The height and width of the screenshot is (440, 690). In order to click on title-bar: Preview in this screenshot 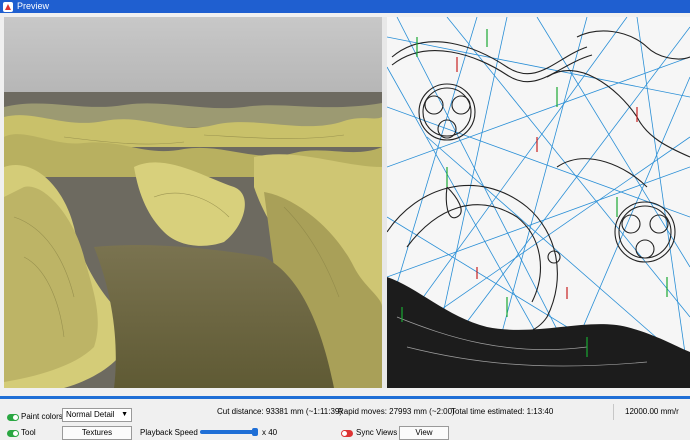, I will do `click(345, 6)`.